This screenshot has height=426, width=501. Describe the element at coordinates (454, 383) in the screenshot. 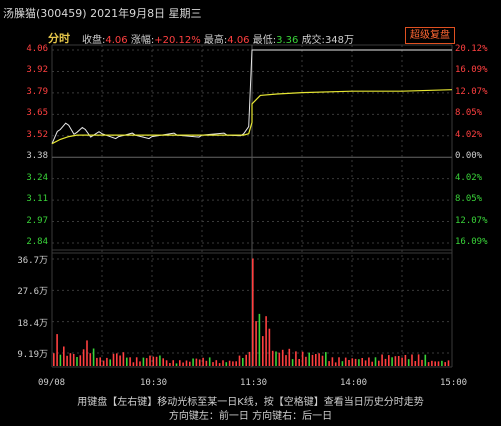

I see `time-tick-label: 15:00` at that location.